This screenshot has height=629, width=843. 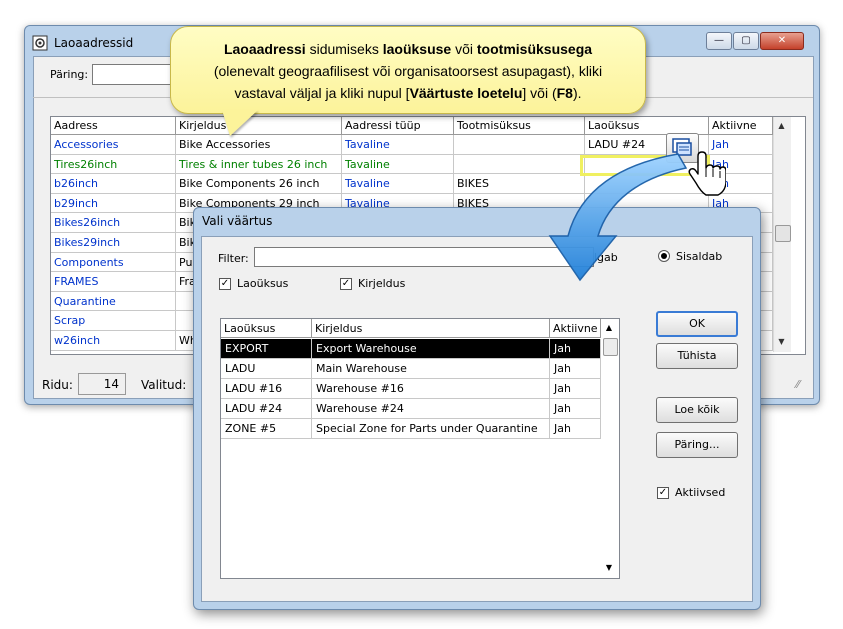 What do you see at coordinates (113, 184) in the screenshot?
I see `grid-cell-address: b26inch` at bounding box center [113, 184].